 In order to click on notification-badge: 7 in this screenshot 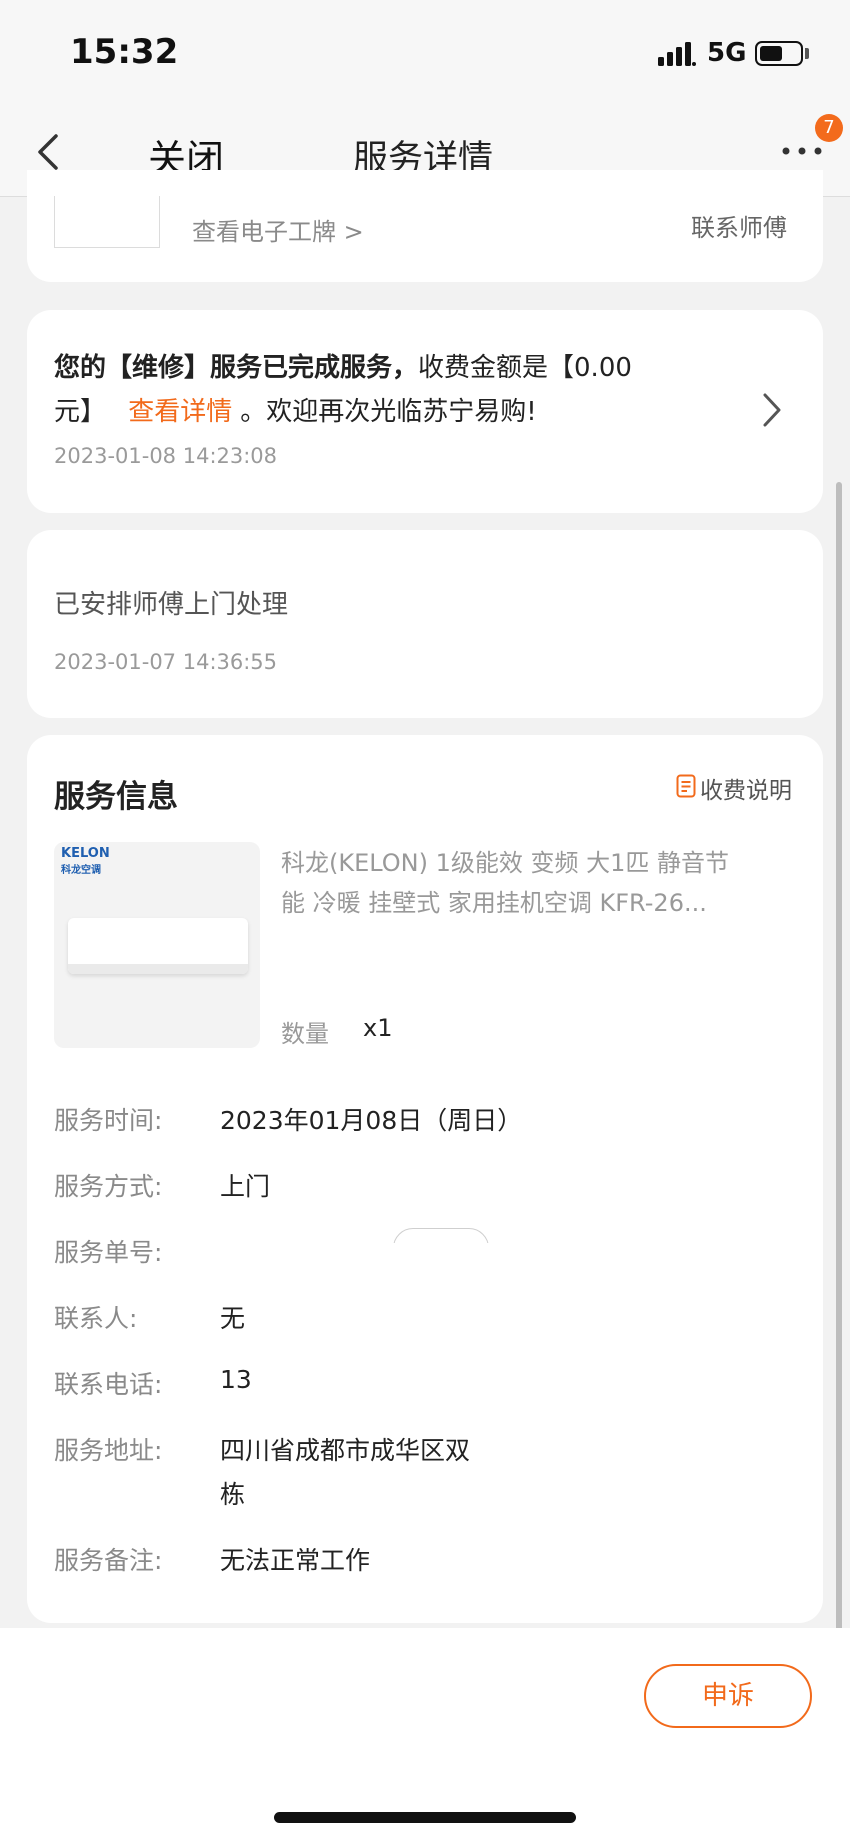, I will do `click(829, 128)`.